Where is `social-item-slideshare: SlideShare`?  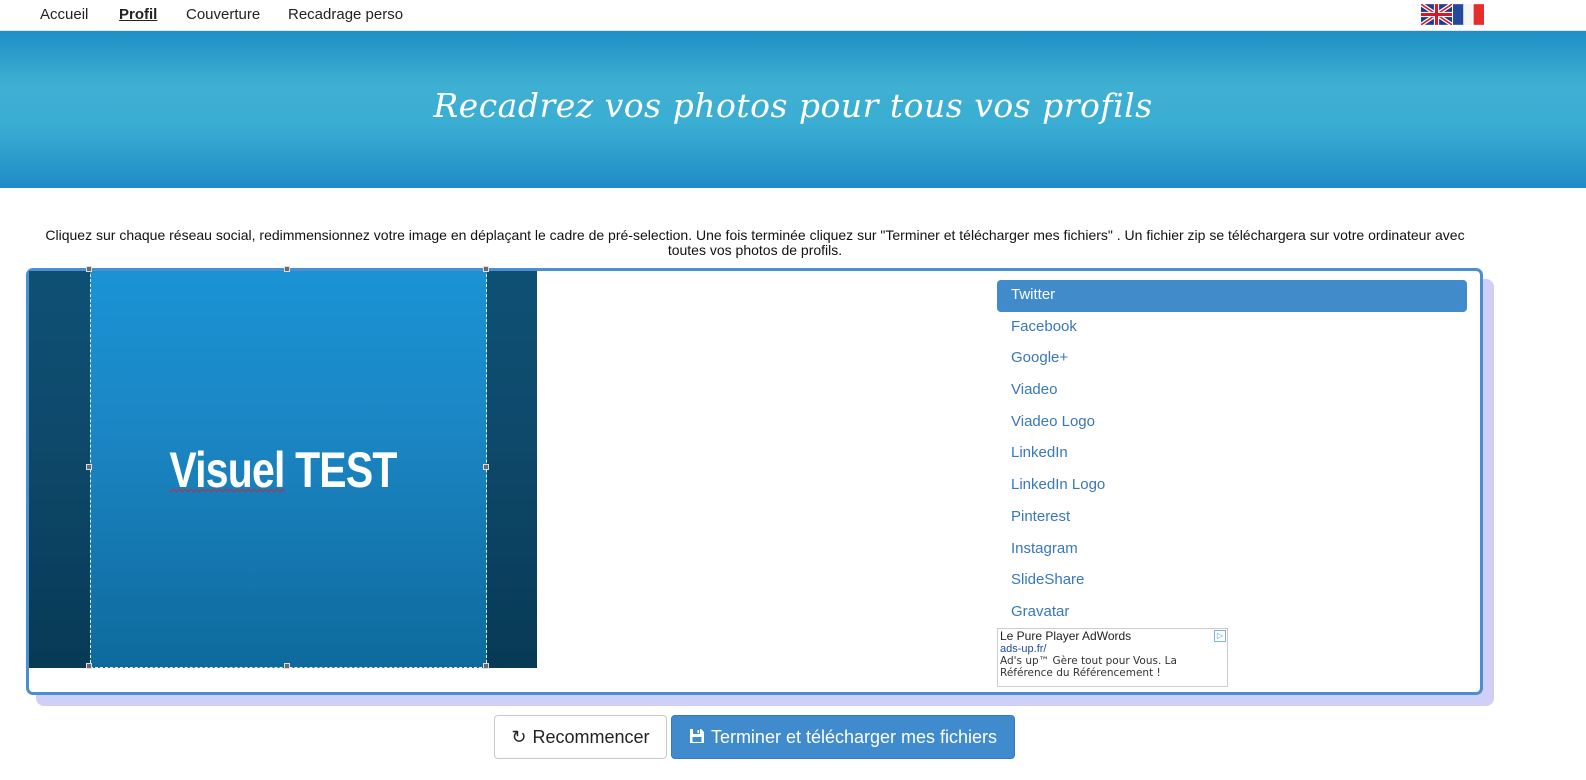
social-item-slideshare: SlideShare is located at coordinates (1232, 581).